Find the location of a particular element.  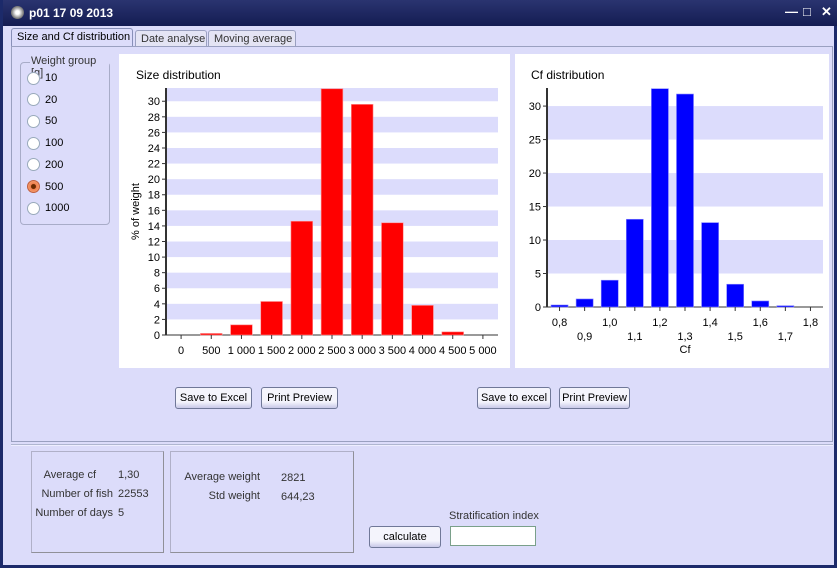

x-axis-label: Cf is located at coordinates (686, 350).